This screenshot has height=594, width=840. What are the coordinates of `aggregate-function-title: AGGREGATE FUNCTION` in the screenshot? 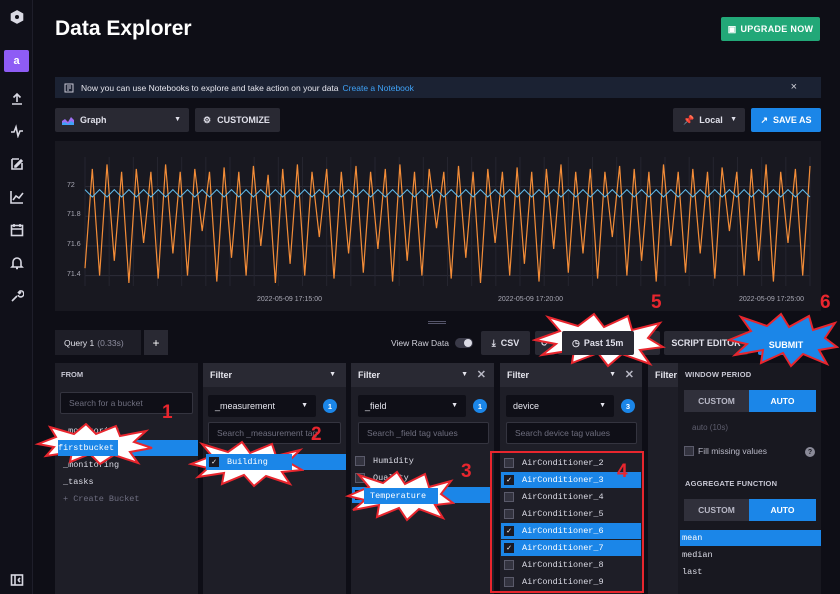 It's located at (731, 483).